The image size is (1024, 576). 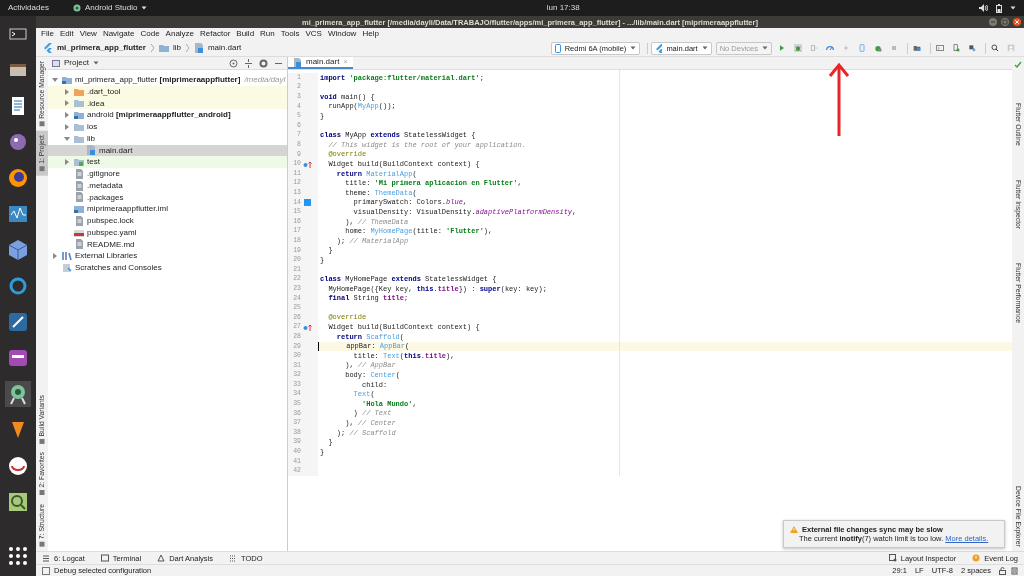 What do you see at coordinates (233, 63) in the screenshot?
I see `locate-icon` at bounding box center [233, 63].